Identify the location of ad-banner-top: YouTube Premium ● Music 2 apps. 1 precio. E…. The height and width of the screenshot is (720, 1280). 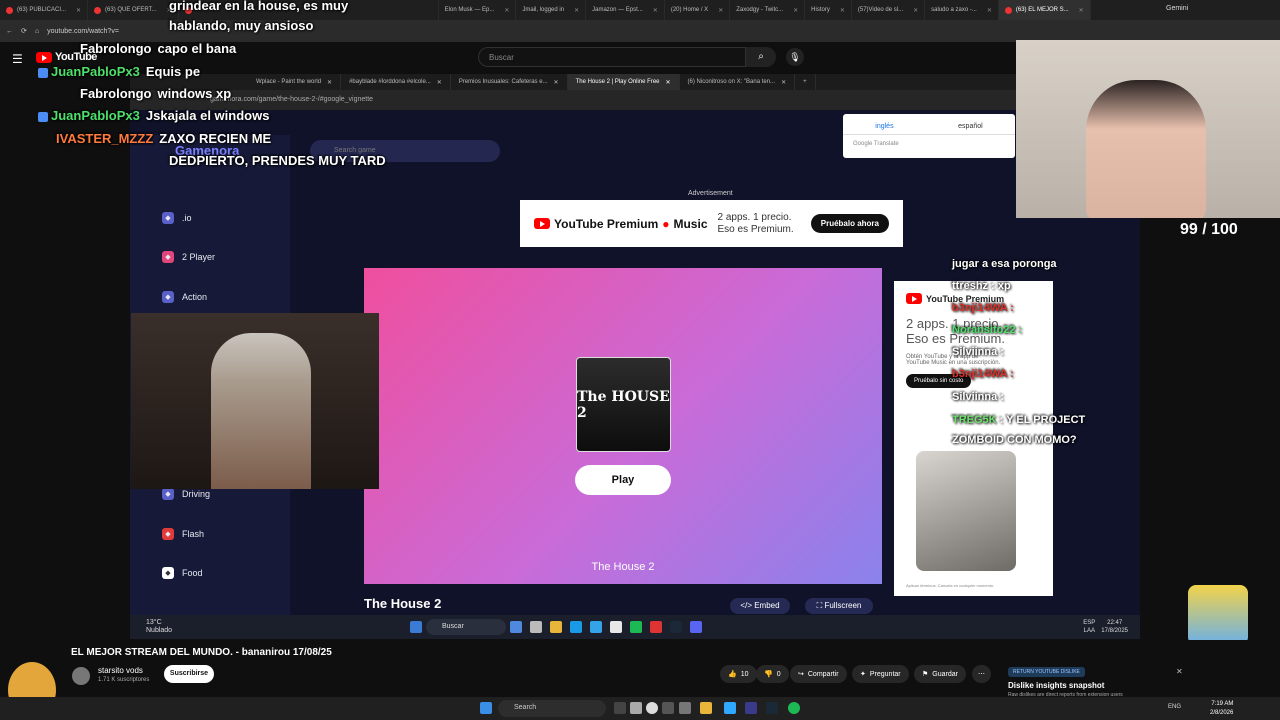
(711, 223).